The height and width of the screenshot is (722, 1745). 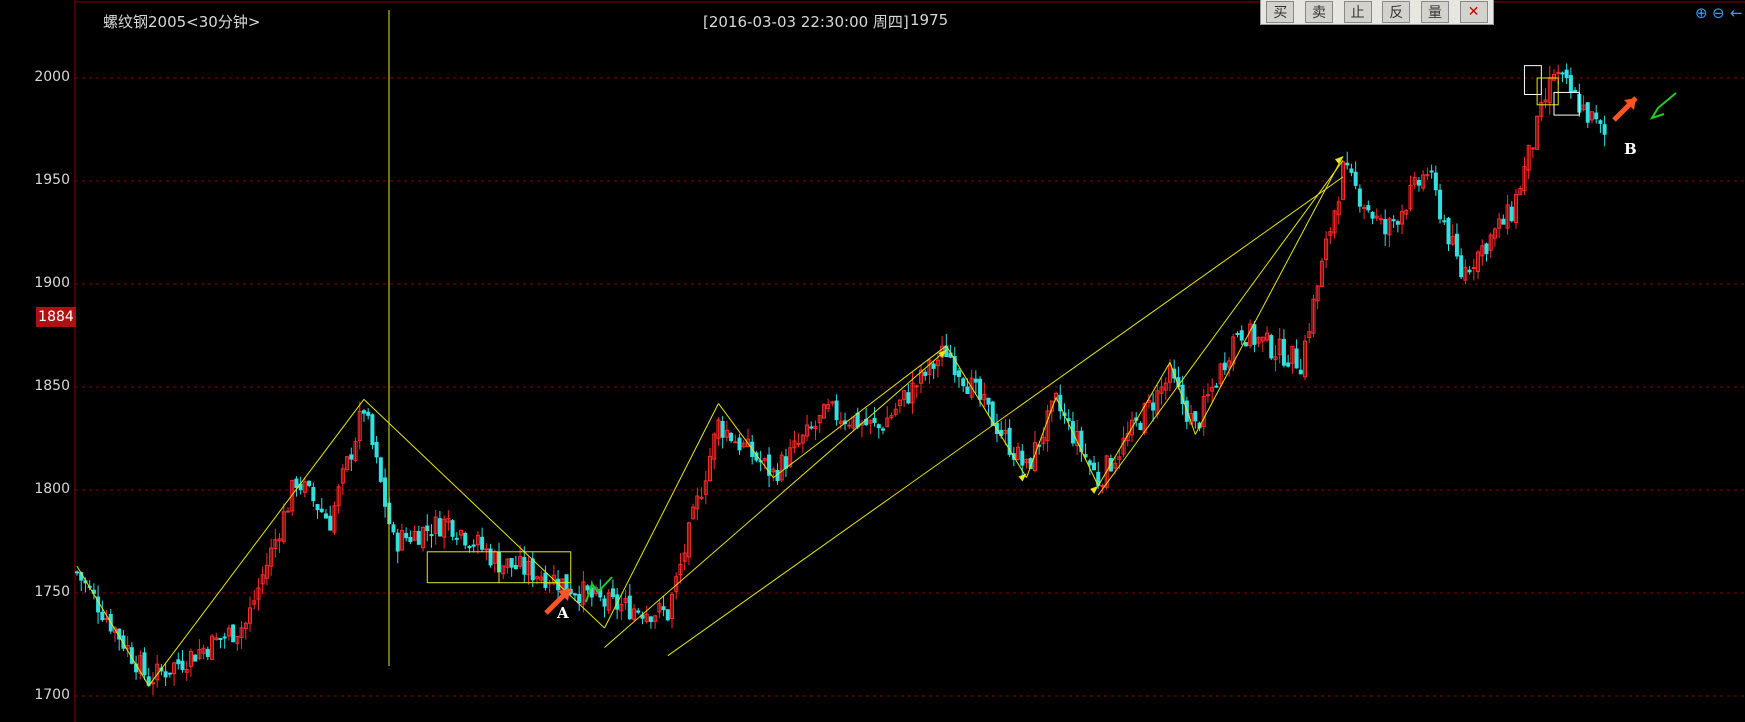 What do you see at coordinates (1473, 12) in the screenshot?
I see `close-icon: ✕` at bounding box center [1473, 12].